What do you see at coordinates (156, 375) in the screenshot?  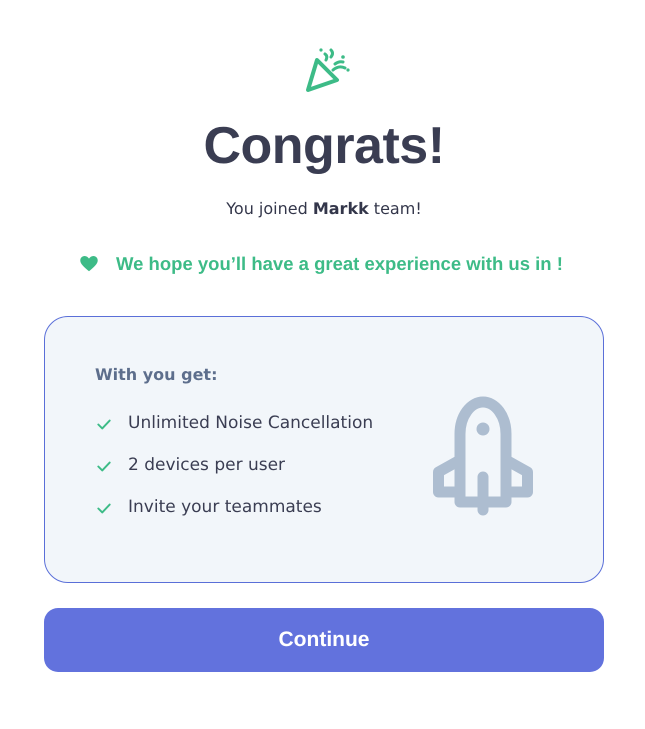 I see `card-heading: With you get:` at bounding box center [156, 375].